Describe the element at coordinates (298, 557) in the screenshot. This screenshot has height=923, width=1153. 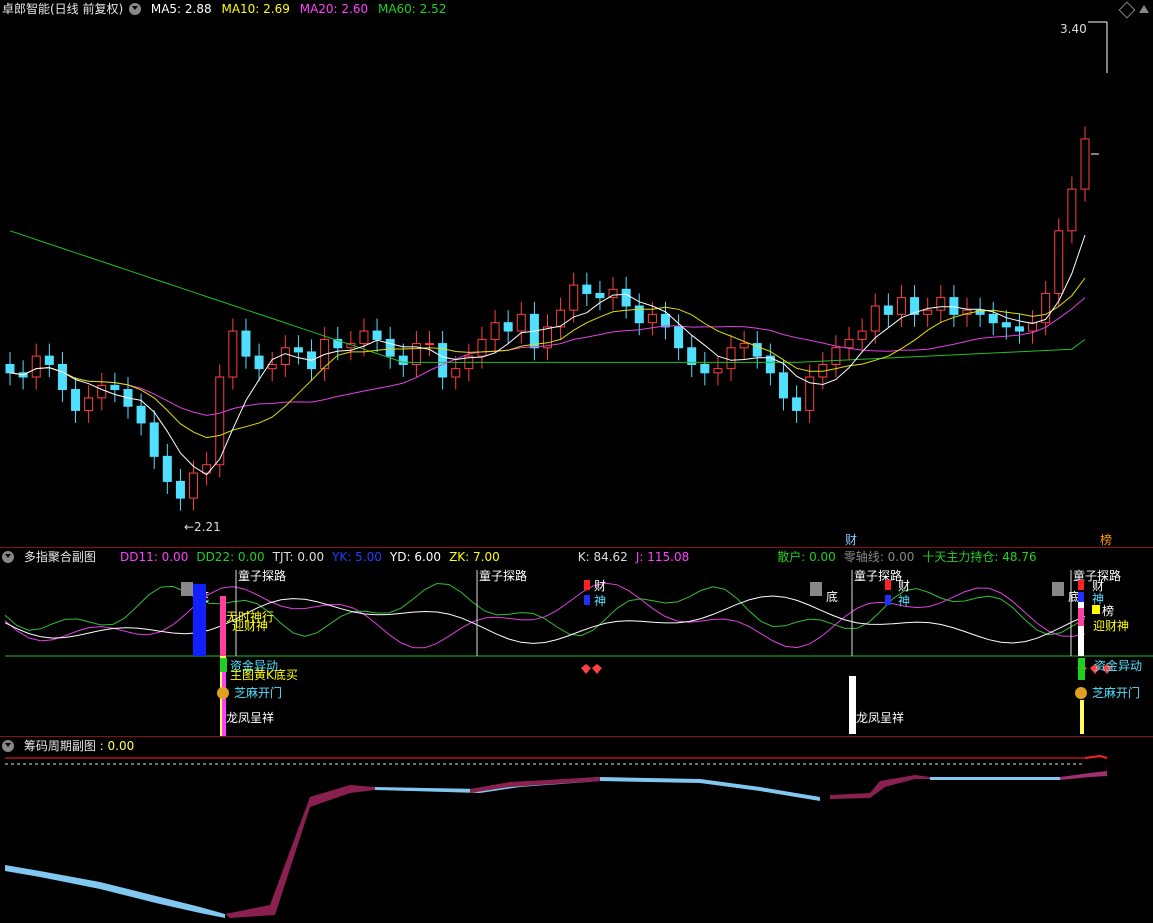
I see `indicator-readout: TJT: 0.00` at that location.